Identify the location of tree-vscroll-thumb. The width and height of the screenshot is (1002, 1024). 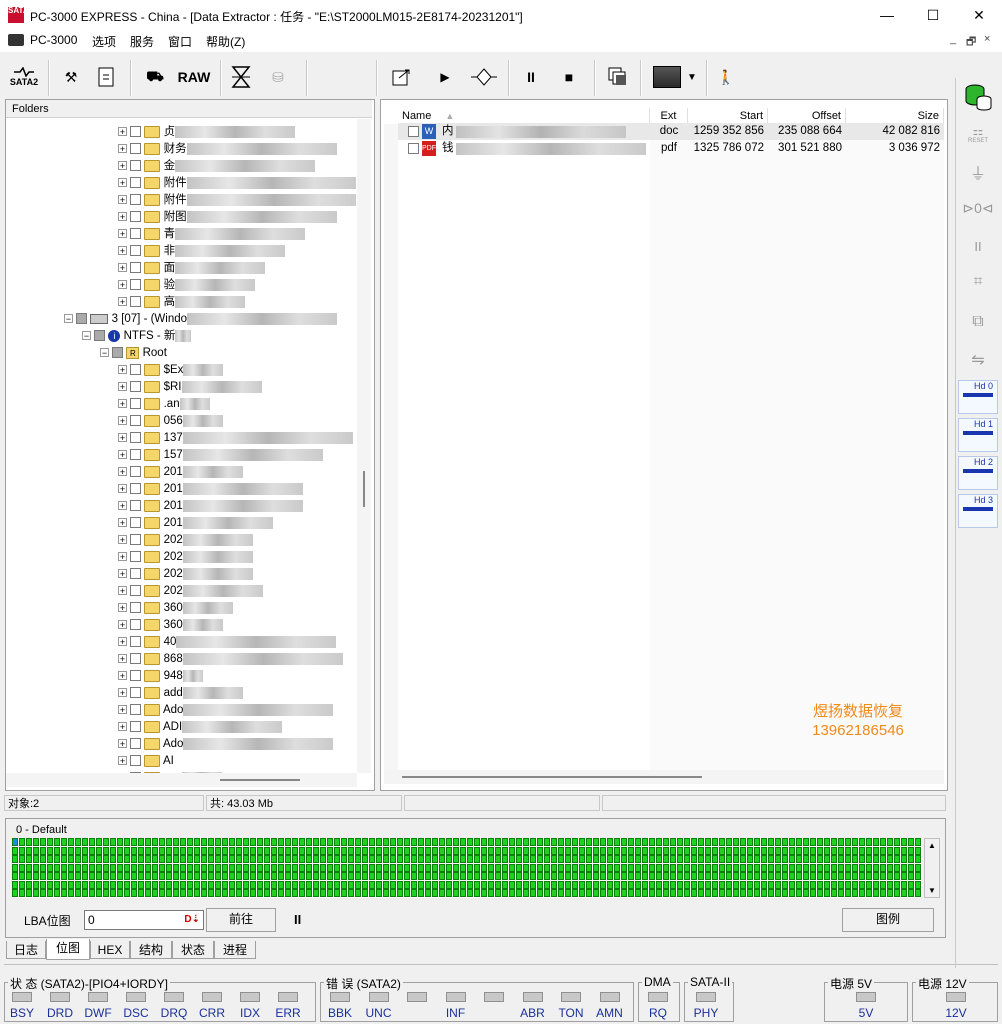
(364, 489).